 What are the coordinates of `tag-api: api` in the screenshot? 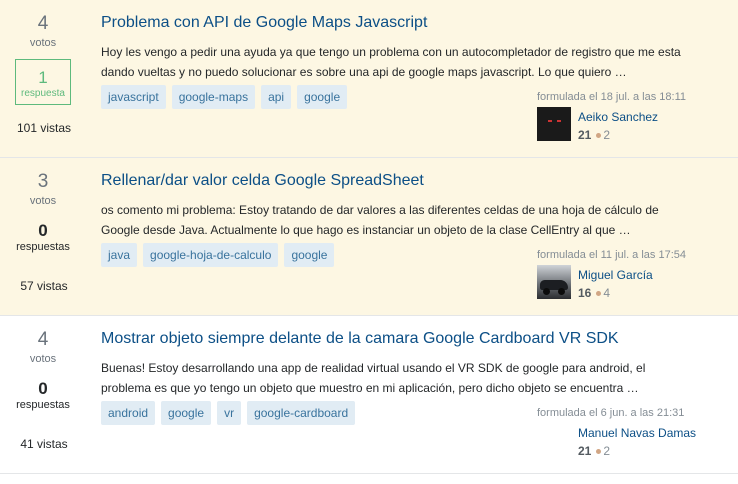 It's located at (276, 97).